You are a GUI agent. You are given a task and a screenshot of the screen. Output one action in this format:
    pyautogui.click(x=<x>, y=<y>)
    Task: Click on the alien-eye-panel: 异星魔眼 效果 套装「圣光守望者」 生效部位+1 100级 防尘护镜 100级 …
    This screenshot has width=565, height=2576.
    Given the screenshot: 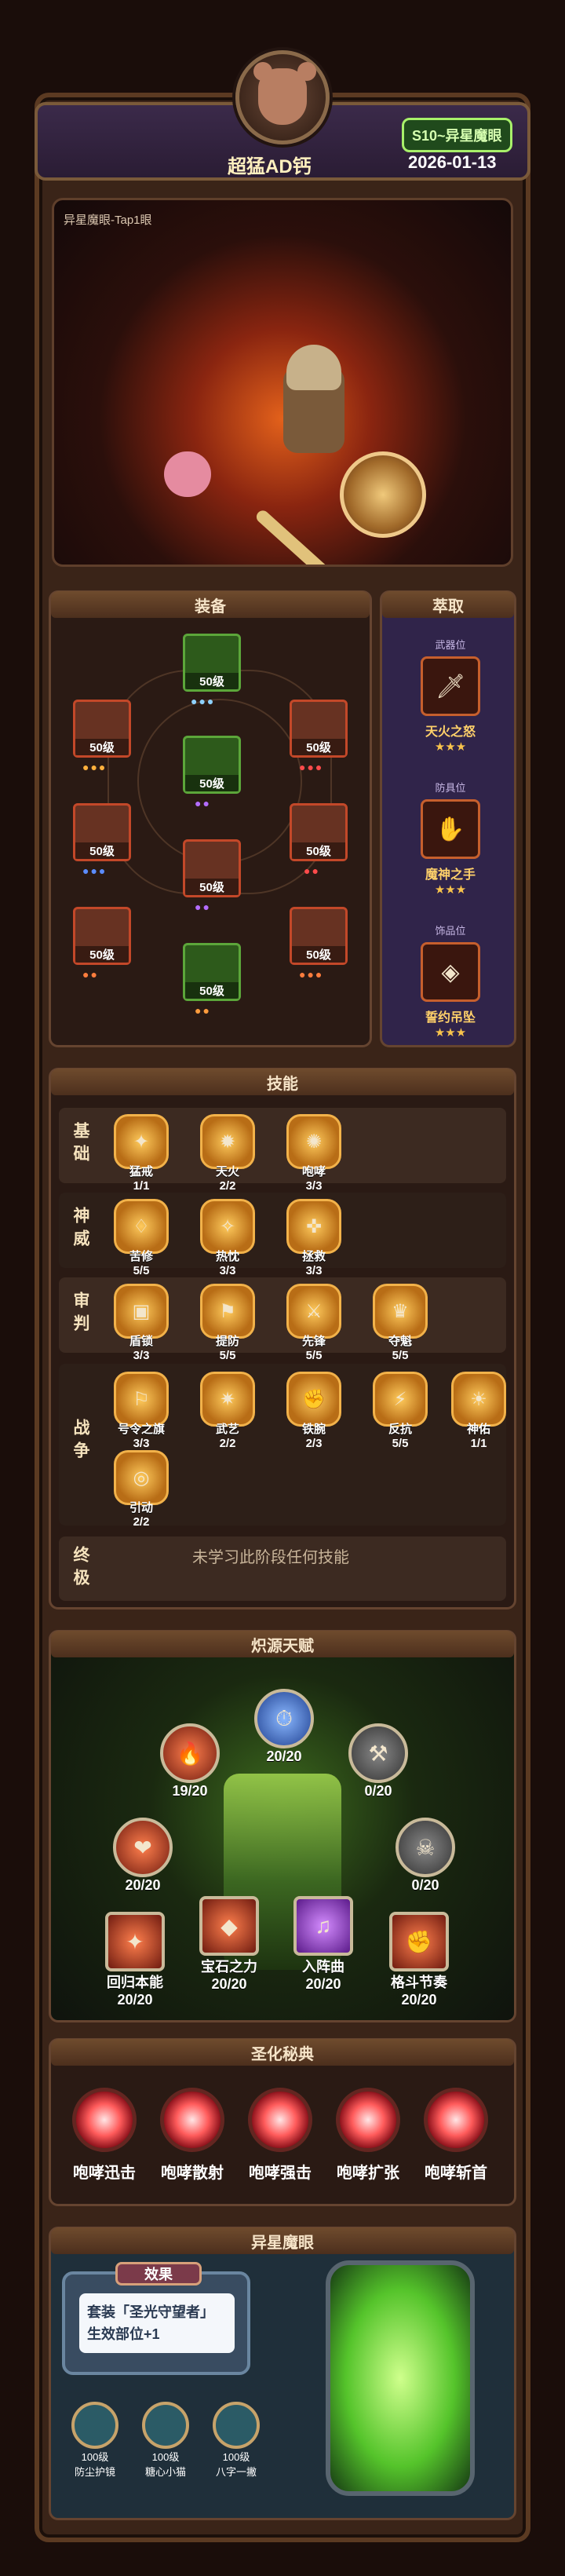 What is the action you would take?
    pyautogui.click(x=282, y=2373)
    